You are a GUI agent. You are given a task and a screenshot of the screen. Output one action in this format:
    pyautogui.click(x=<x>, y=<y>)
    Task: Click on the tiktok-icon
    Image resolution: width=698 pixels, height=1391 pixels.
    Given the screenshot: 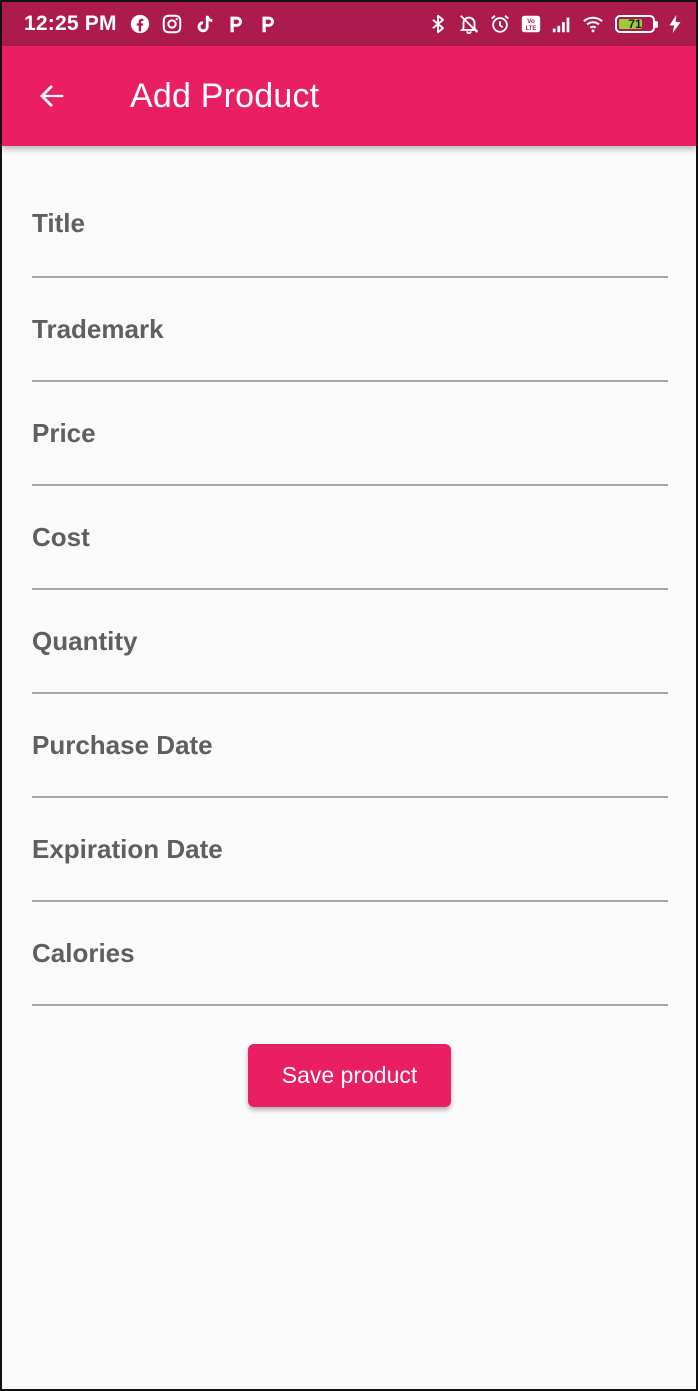 What is the action you would take?
    pyautogui.click(x=204, y=24)
    